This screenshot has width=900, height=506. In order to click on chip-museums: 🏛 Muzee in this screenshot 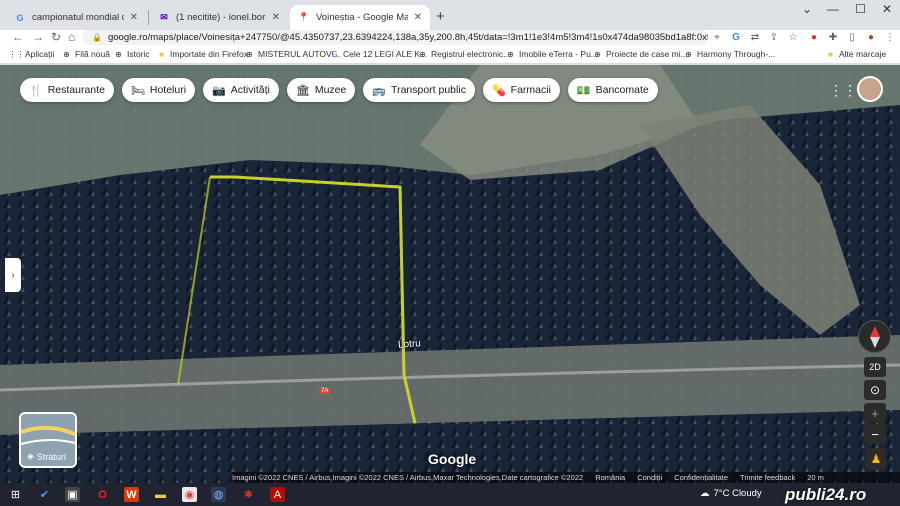, I will do `click(321, 90)`.